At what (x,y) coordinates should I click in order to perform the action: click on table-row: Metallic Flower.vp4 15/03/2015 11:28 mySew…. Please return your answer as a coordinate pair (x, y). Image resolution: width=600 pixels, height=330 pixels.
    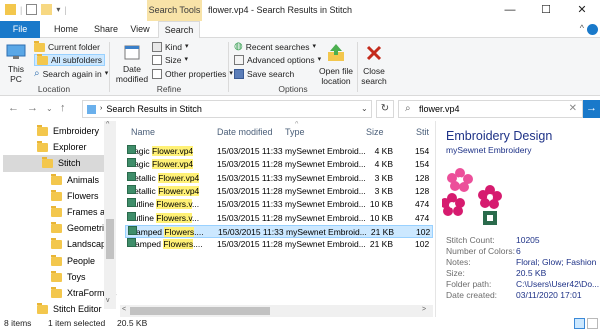
    Looking at the image, I should click on (279, 191).